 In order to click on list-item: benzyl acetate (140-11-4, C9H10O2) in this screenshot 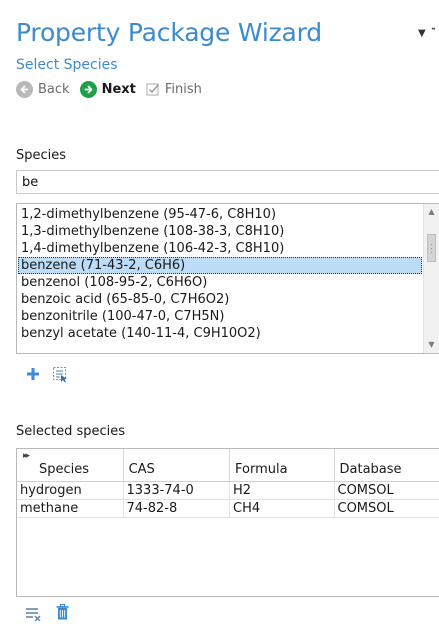, I will do `click(220, 333)`.